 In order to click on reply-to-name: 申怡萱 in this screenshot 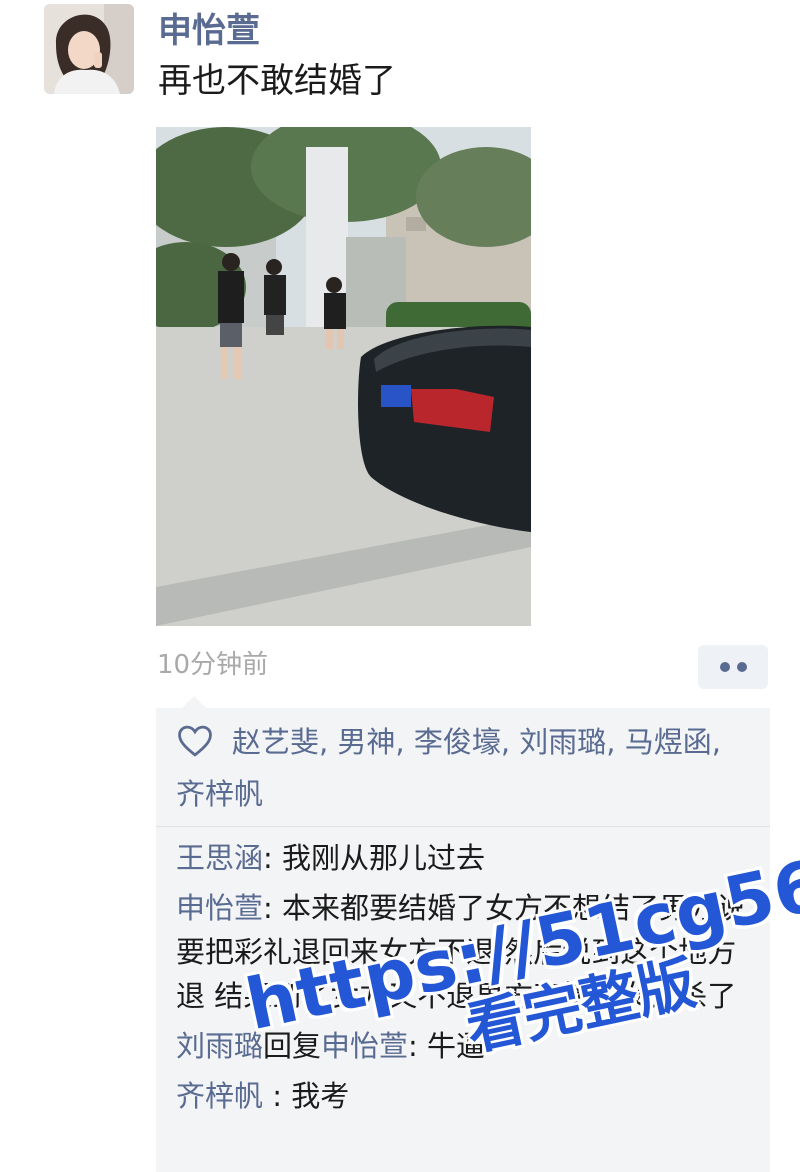, I will do `click(364, 1046)`.